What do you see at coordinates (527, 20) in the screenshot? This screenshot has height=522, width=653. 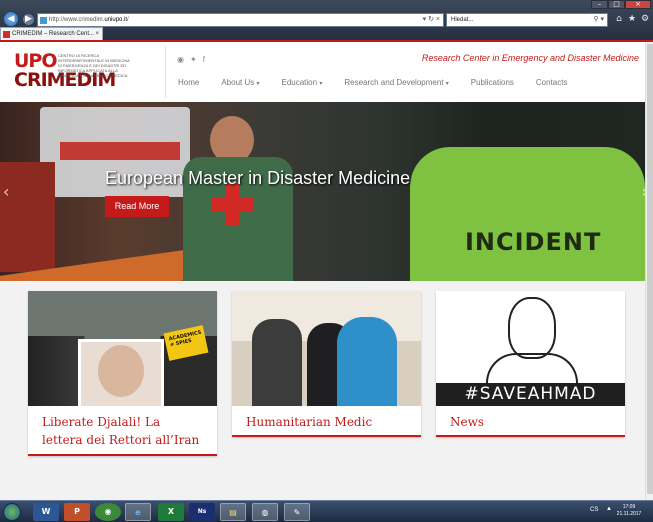 I see `search-input: Hledat... ⚲ ▾` at bounding box center [527, 20].